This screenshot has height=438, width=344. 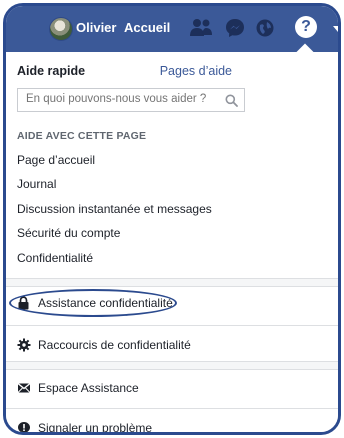 I want to click on menu-item-label: Raccourcis de confidentialité, so click(x=114, y=345).